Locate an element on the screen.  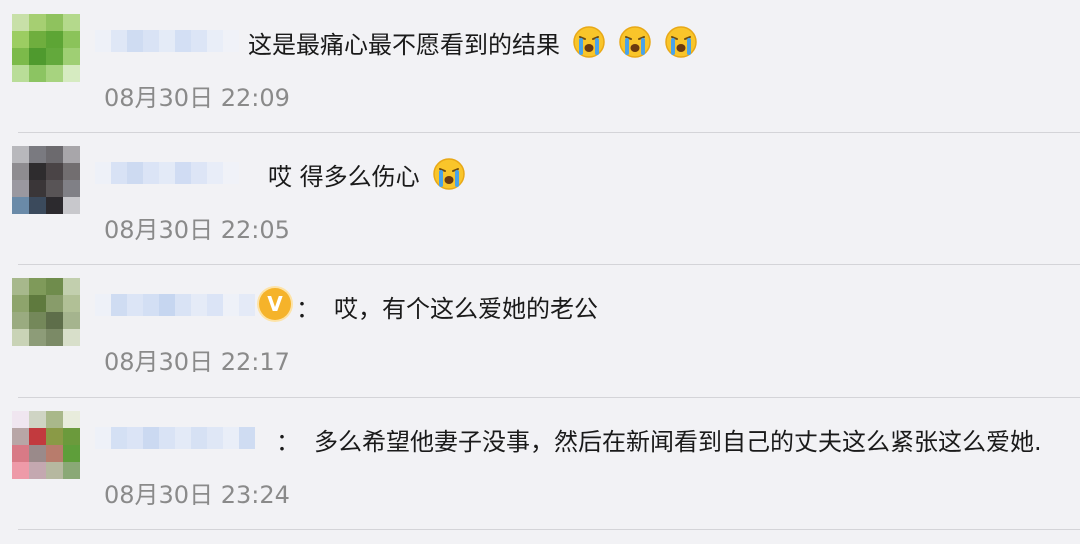
comment-timestamp: 08月30日 22:17 is located at coordinates (197, 362).